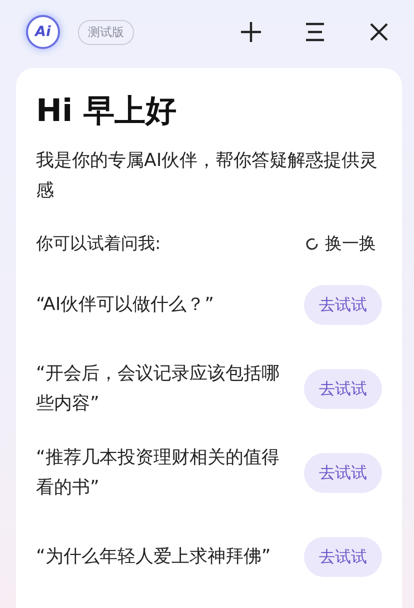 Image resolution: width=414 pixels, height=608 pixels. What do you see at coordinates (160, 473) in the screenshot?
I see `suggested-question: “推荐几本投资理财相关的值得看的书”` at bounding box center [160, 473].